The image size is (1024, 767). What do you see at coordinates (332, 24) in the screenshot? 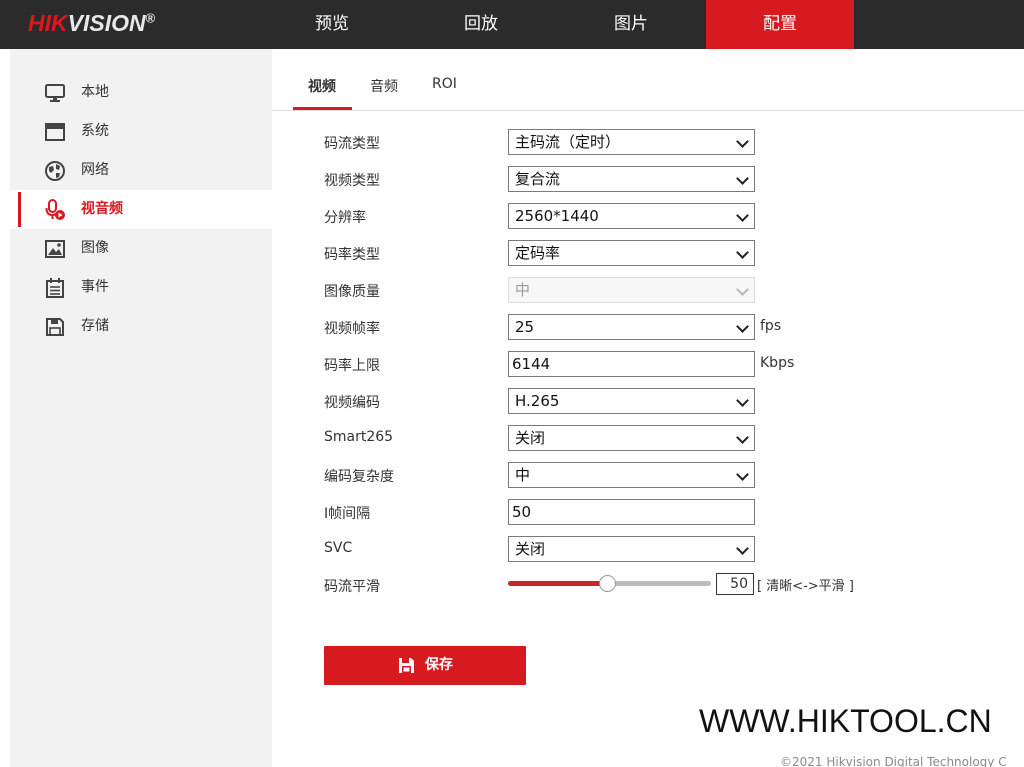
I see `nav-tab-preview: 预览` at bounding box center [332, 24].